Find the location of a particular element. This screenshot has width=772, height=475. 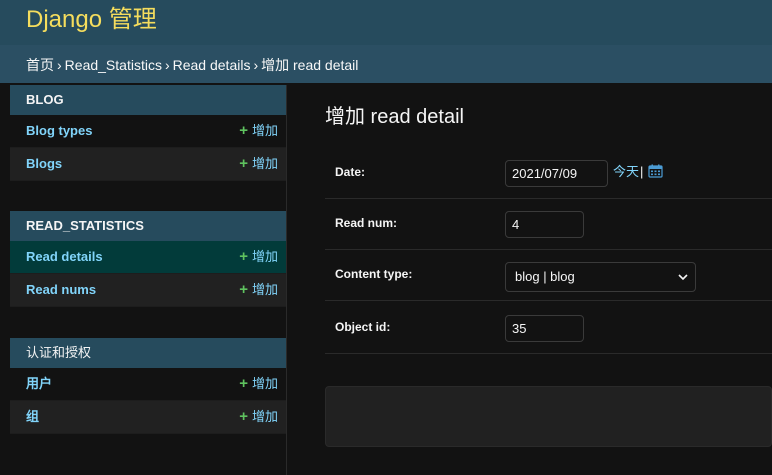

sidebar-item-label: 组 is located at coordinates (32, 417).